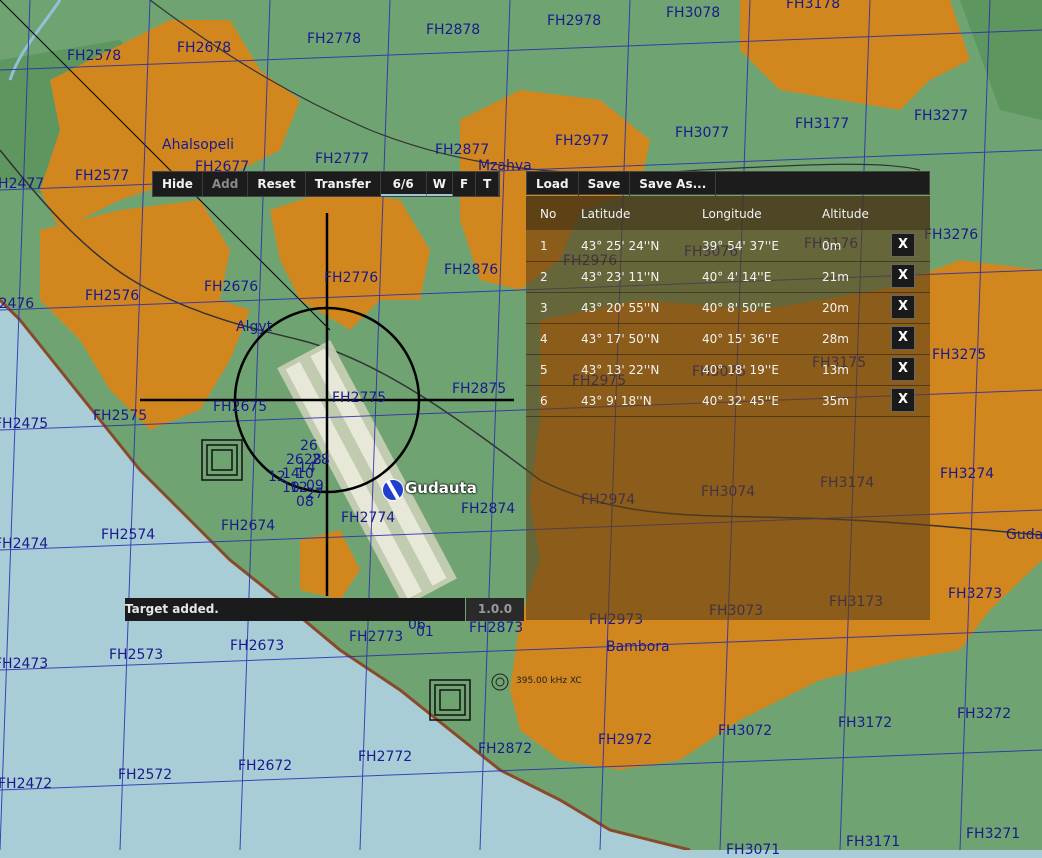 The image size is (1042, 858). Describe the element at coordinates (334, 39) in the screenshot. I see `grid-label: FH2778` at that location.